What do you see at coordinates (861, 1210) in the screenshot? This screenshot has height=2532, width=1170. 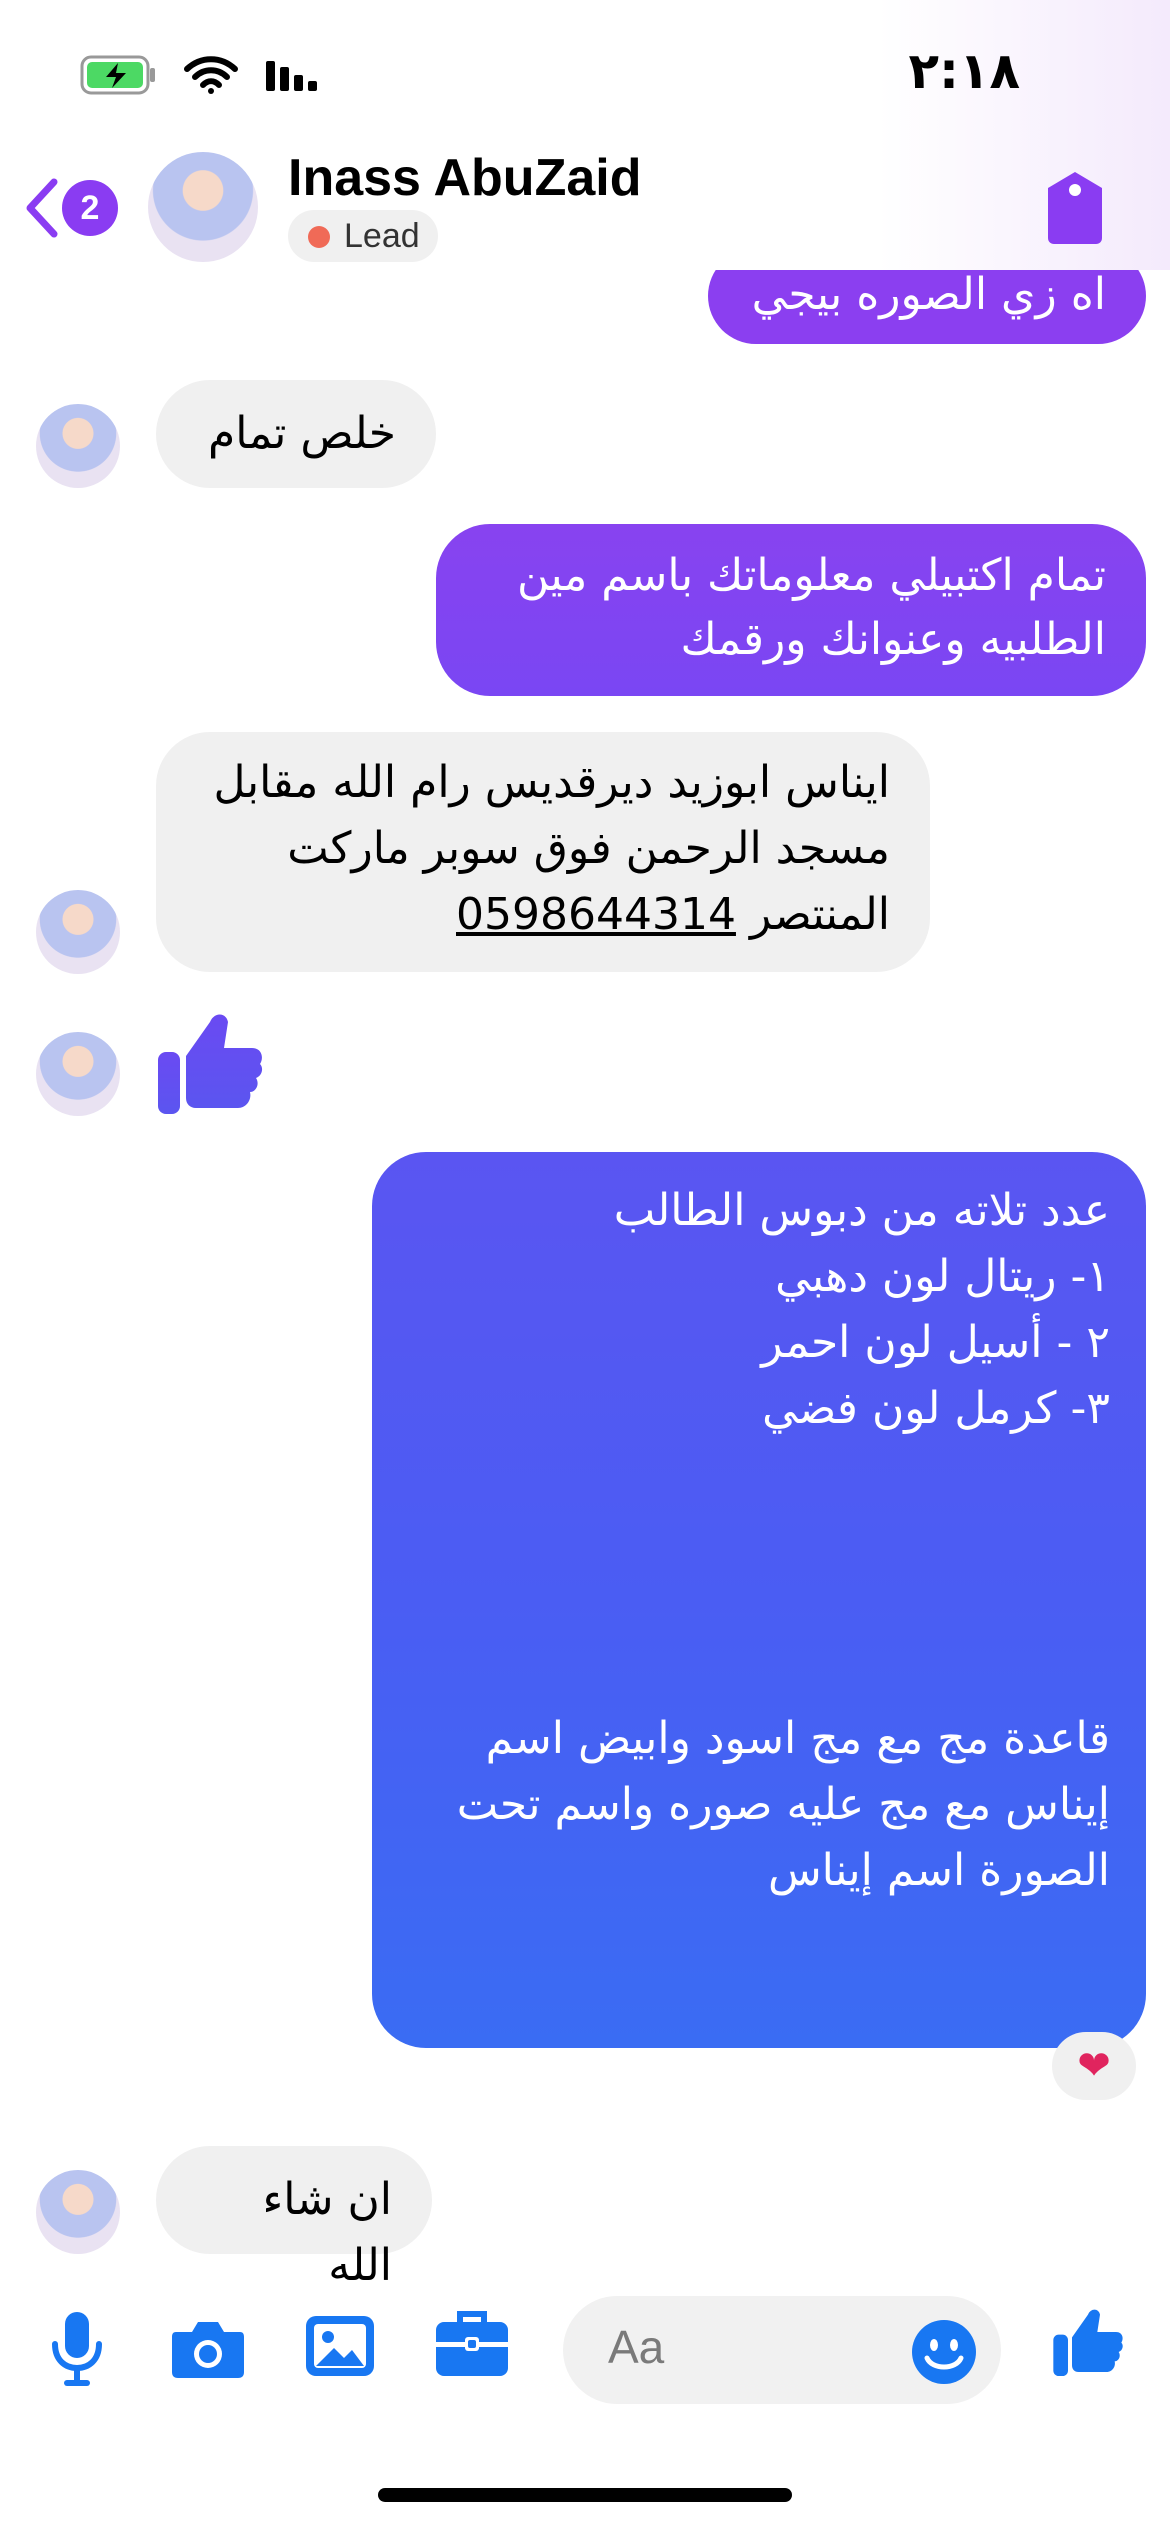 I see `message-line: عدد تلاته من دبوس الطالب` at bounding box center [861, 1210].